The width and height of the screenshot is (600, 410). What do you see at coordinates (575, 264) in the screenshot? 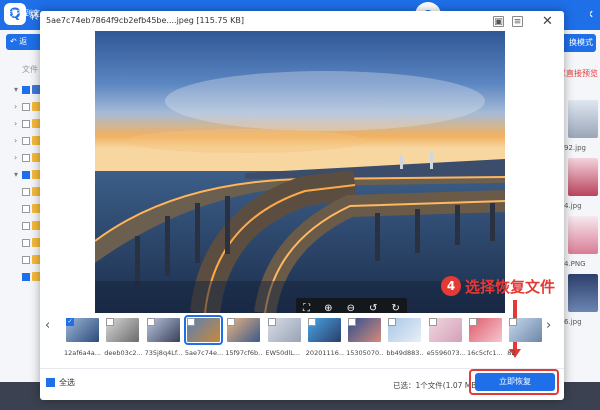
I see `file-name: 4.PNG` at bounding box center [575, 264].